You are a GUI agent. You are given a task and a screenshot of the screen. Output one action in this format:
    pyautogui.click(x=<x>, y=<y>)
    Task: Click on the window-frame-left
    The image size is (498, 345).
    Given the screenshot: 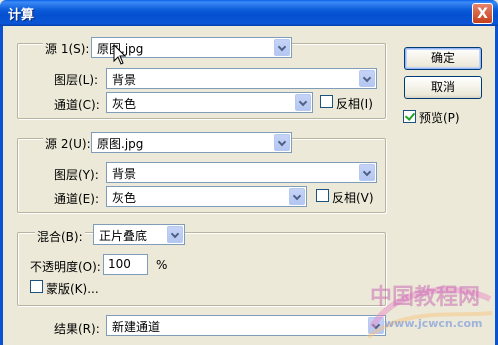 What is the action you would take?
    pyautogui.click(x=1, y=185)
    